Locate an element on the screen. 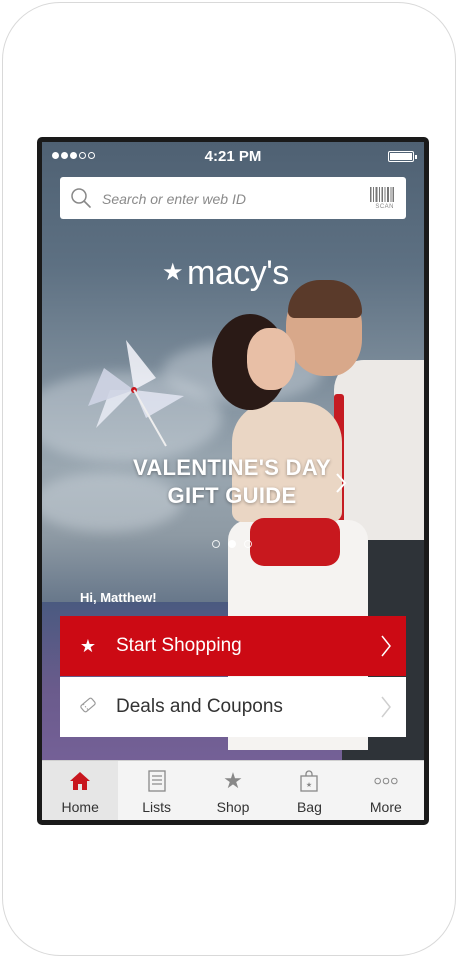 This screenshot has width=460, height=962. bottom-tab-bar: Home Lists ★ Shop ★ Bag More is located at coordinates (233, 790).